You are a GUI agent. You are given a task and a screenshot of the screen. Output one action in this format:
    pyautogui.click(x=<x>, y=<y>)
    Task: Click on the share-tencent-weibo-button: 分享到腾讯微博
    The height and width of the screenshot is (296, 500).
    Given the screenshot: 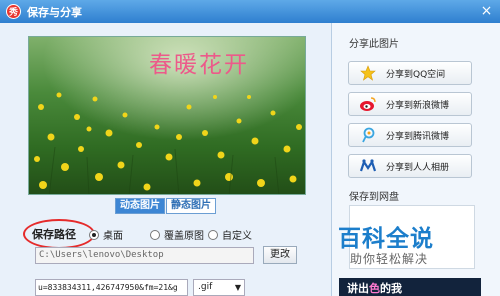 What is the action you would take?
    pyautogui.click(x=410, y=135)
    